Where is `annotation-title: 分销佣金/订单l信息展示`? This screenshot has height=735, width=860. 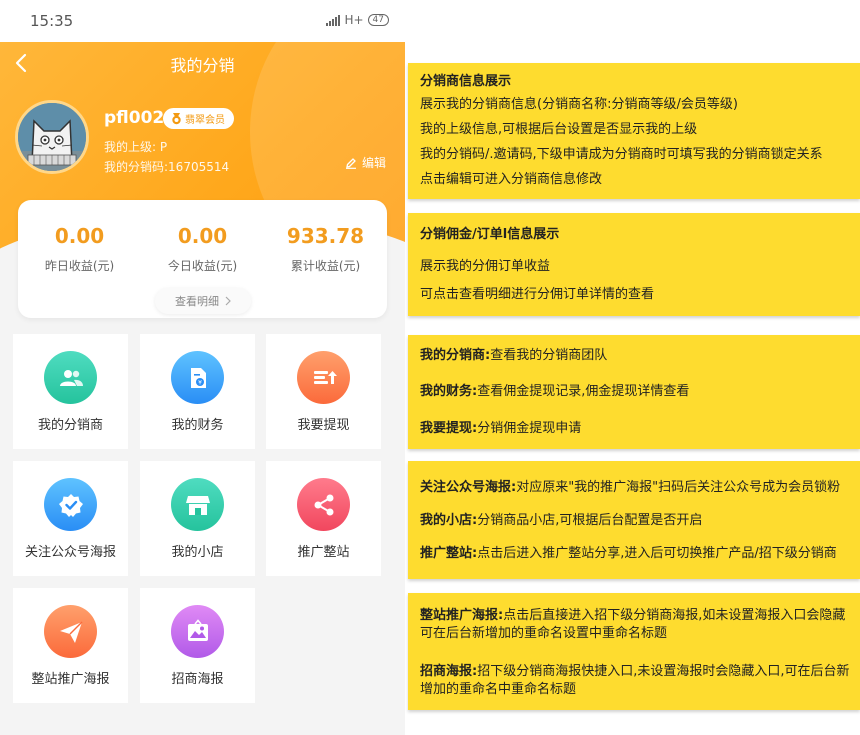 annotation-title: 分销佣金/订单l信息展示 is located at coordinates (490, 234).